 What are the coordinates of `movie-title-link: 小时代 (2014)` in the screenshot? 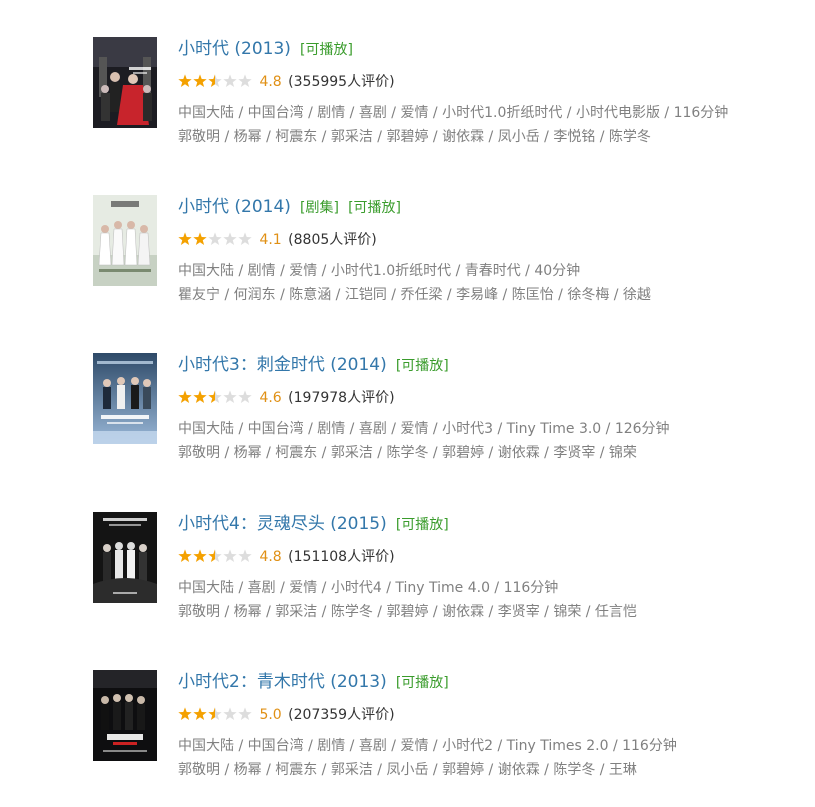 It's located at (234, 207).